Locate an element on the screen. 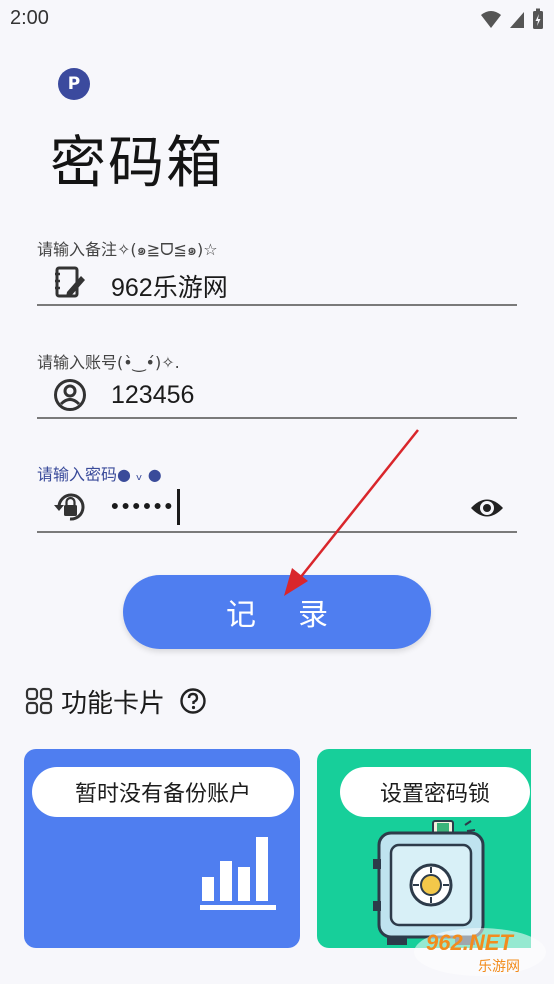  note-field: 请输入备注✧(๑≧ᗜ≦๑)☆ 962乐游网 is located at coordinates (277, 272).